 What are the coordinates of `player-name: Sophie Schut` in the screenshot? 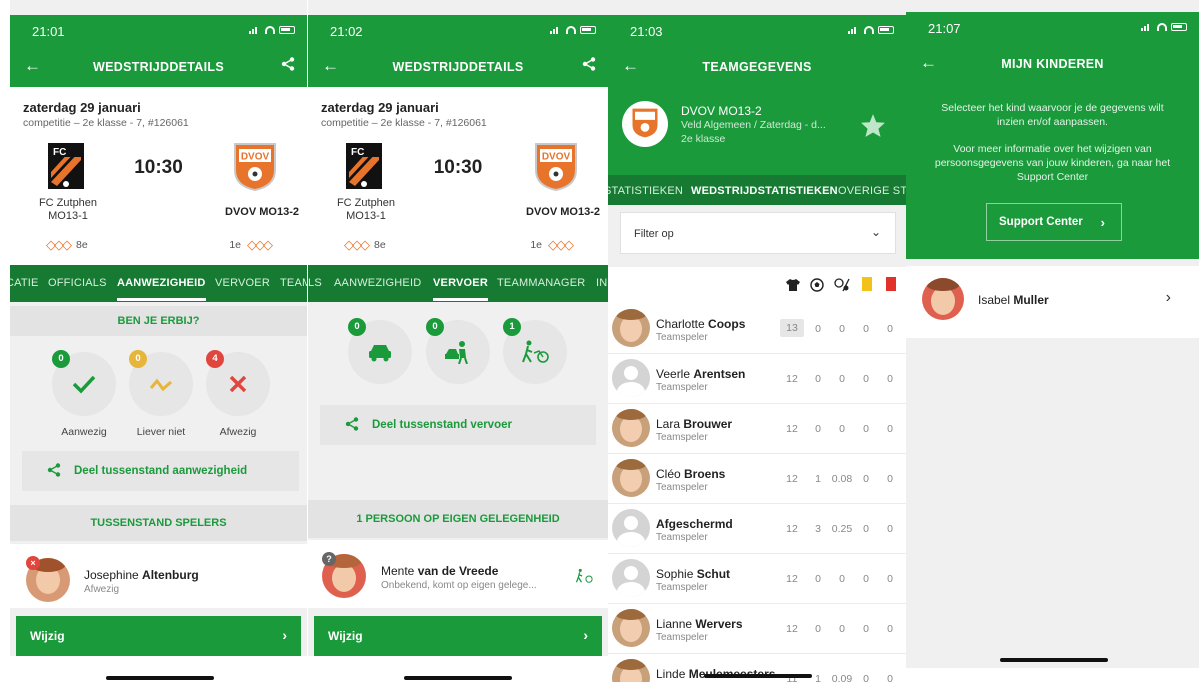 It's located at (693, 574).